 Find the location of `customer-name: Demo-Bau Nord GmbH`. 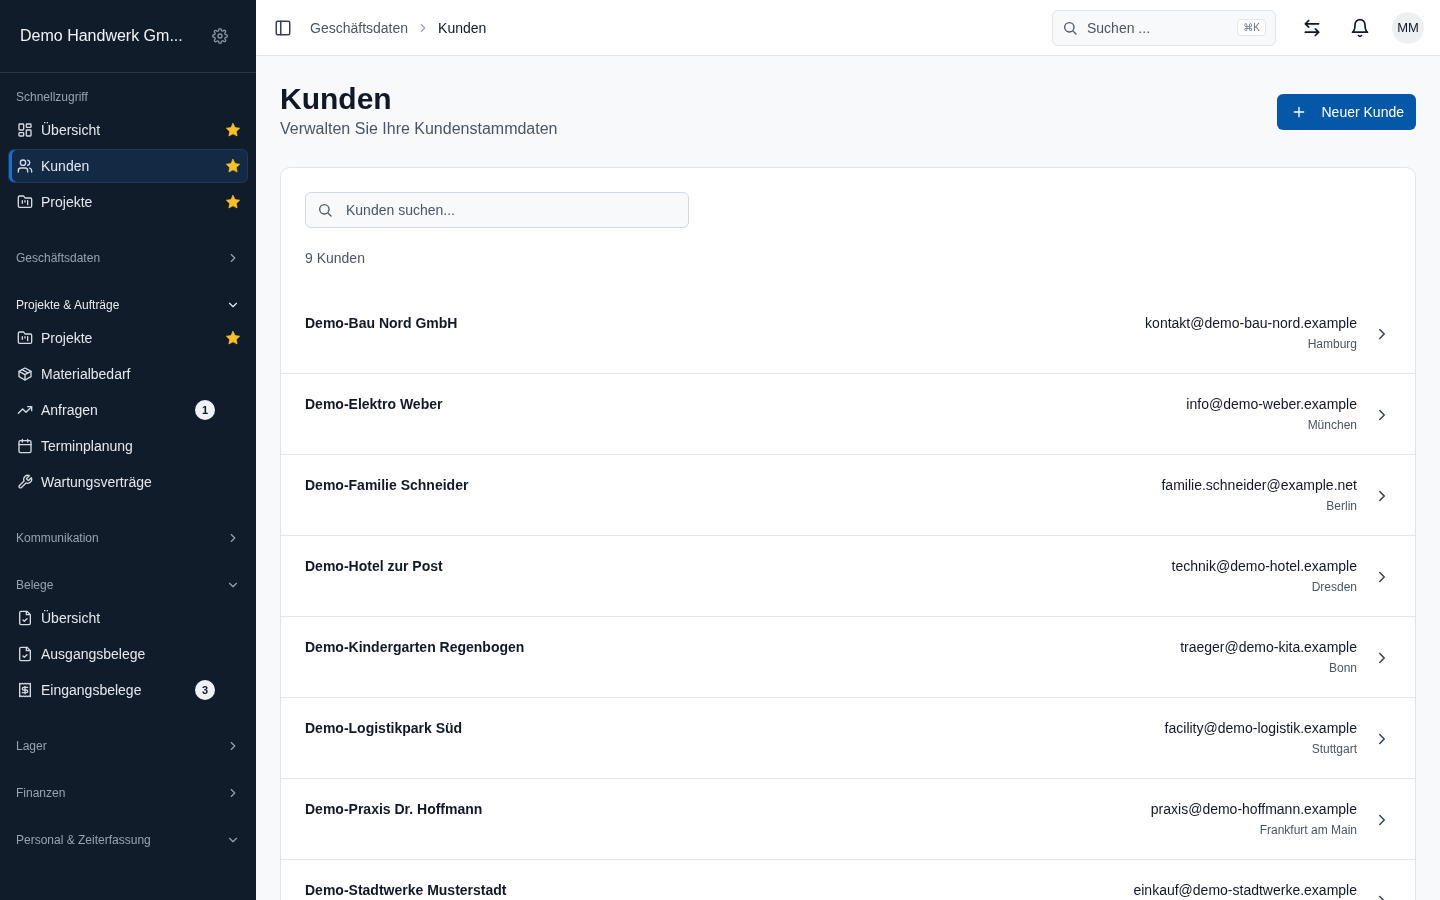

customer-name: Demo-Bau Nord GmbH is located at coordinates (382, 323).